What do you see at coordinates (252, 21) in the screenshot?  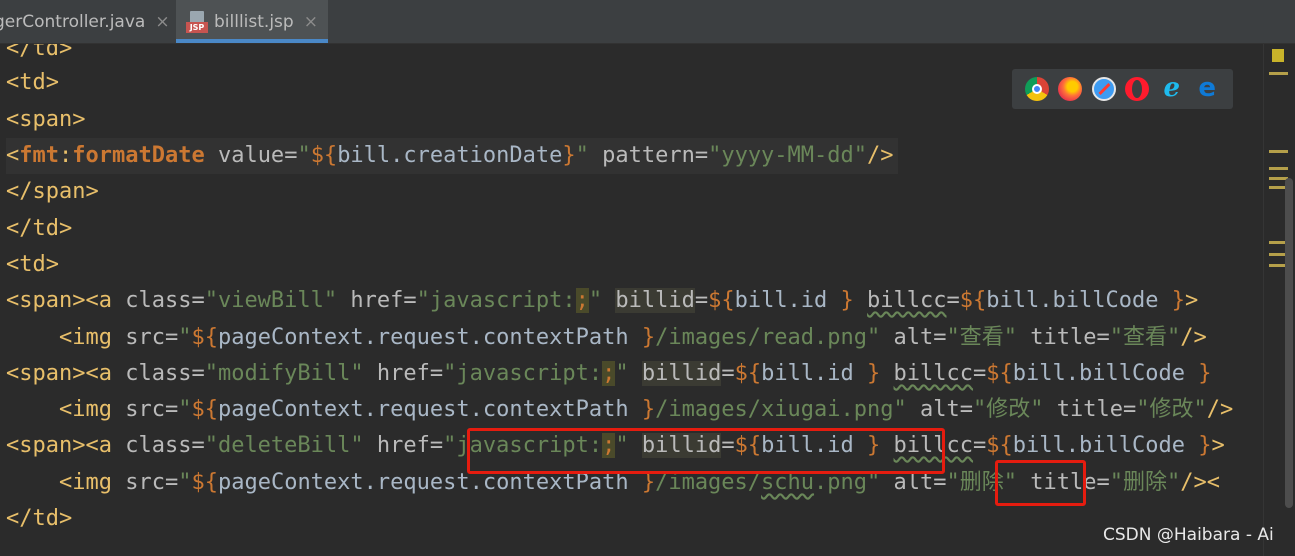 I see `tab-billlist-jsp: JSP billlist.jsp ×` at bounding box center [252, 21].